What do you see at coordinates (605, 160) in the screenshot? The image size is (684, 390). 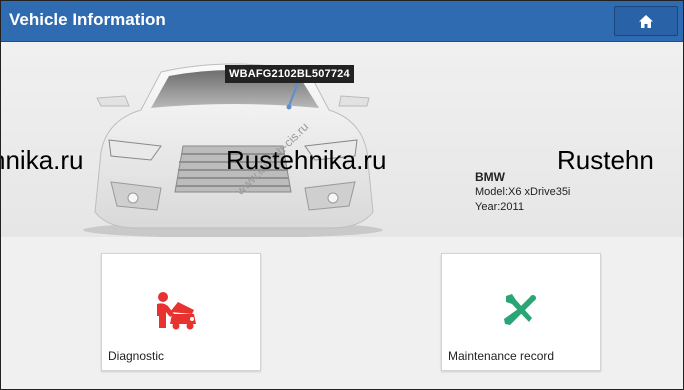 I see `watermark-right: Rustehn` at bounding box center [605, 160].